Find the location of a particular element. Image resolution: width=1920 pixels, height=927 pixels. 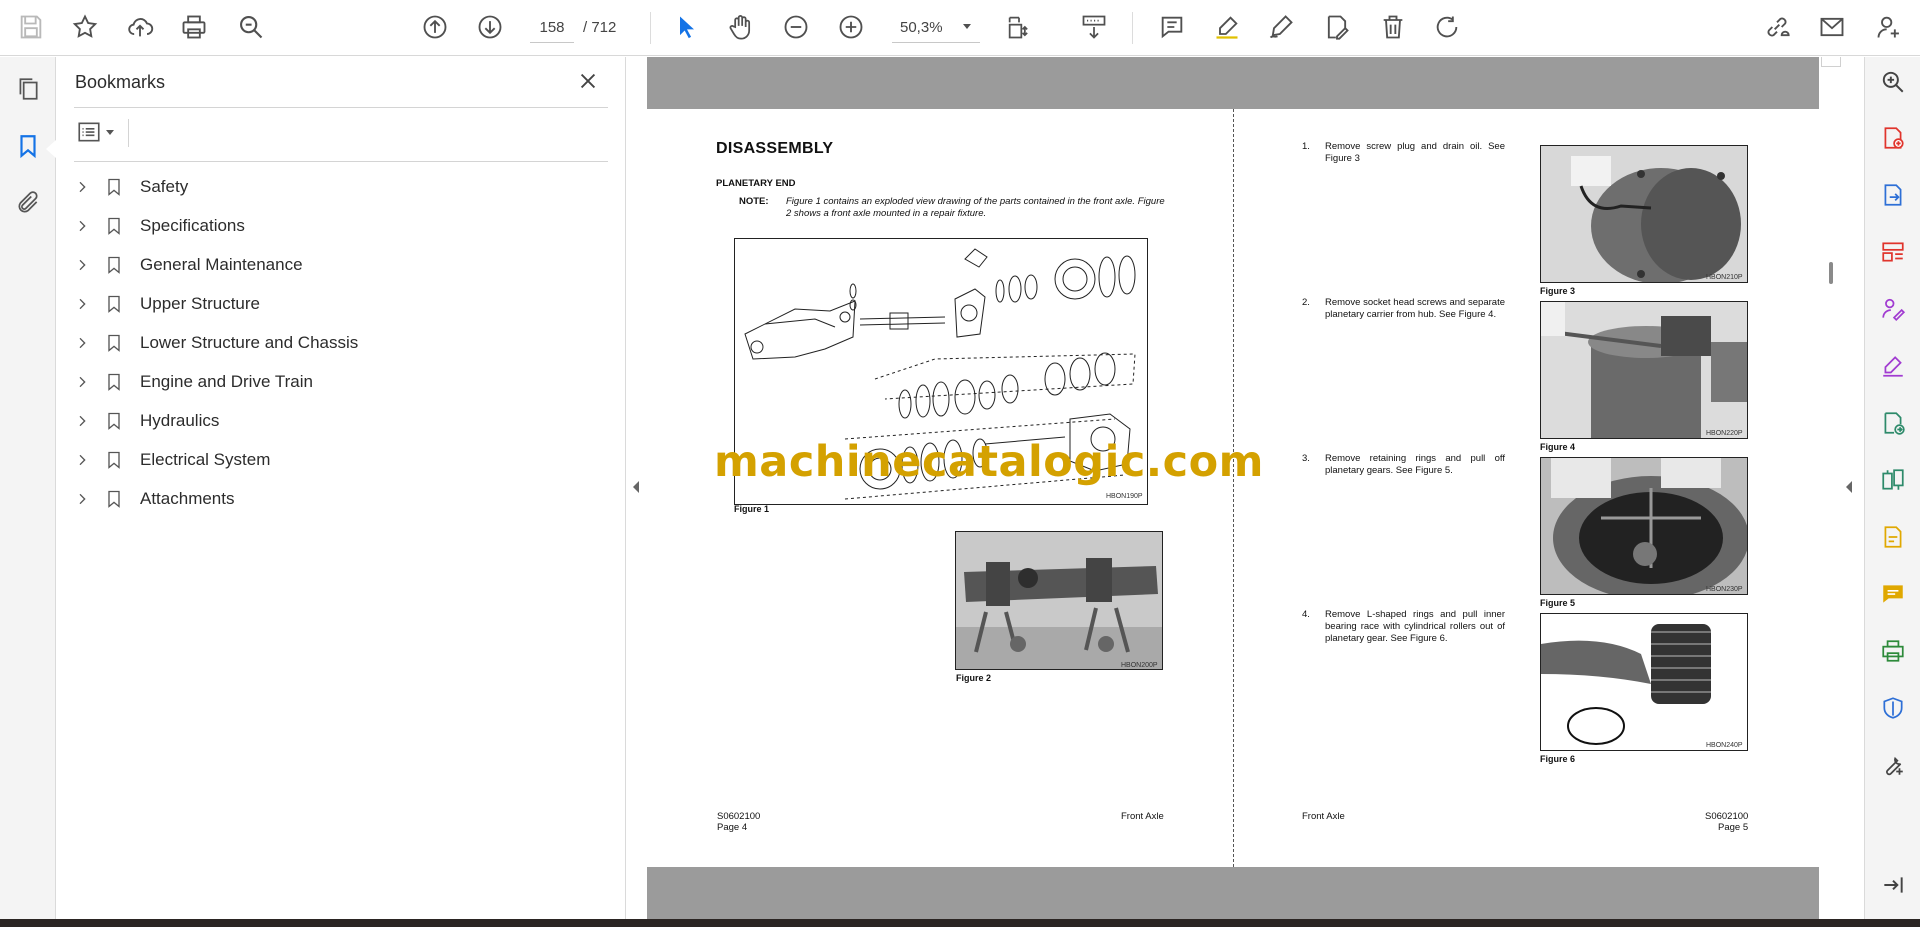

figure-caption: Figure 2 is located at coordinates (974, 678).